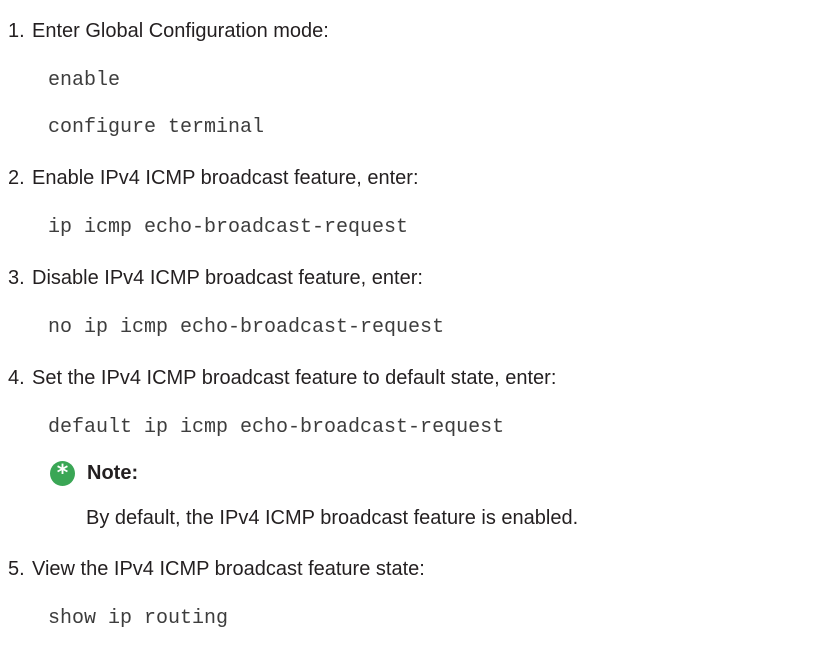 This screenshot has width=821, height=669. I want to click on step-number: 2., so click(16, 178).